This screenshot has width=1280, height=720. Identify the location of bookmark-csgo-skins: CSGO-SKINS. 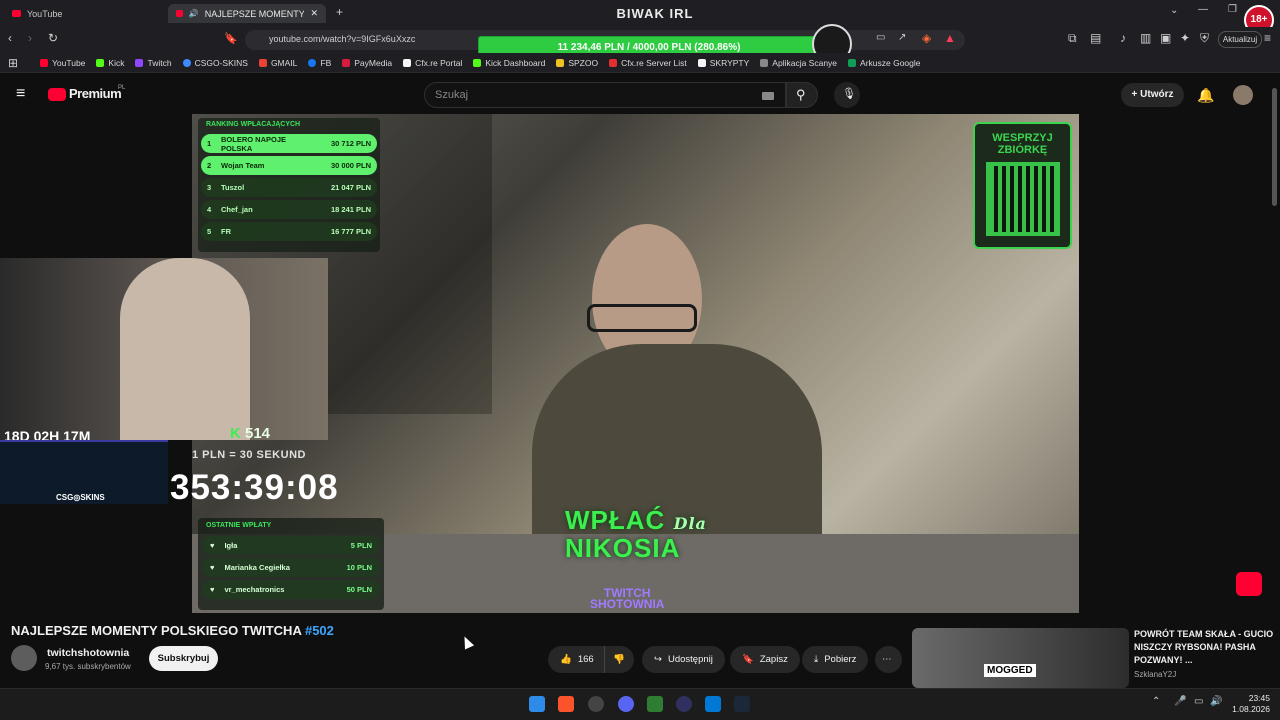
(215, 63).